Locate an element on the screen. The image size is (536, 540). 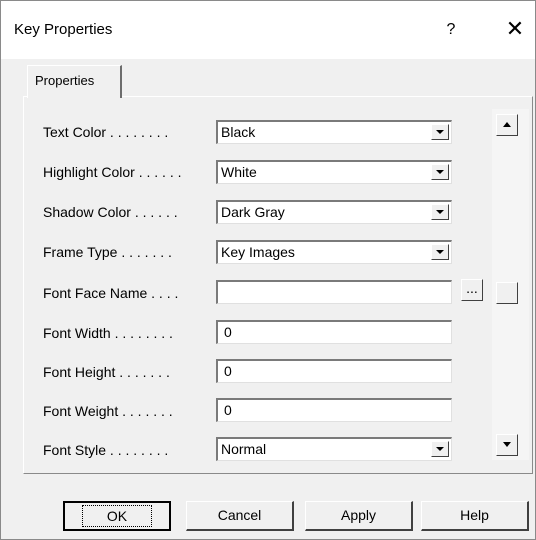
scroll-down-arrow-icon is located at coordinates (507, 445).